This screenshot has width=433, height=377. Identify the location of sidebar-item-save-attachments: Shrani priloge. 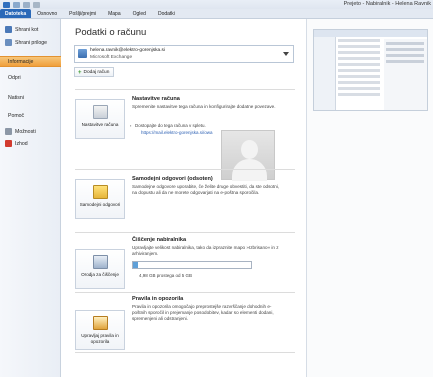
(30, 42).